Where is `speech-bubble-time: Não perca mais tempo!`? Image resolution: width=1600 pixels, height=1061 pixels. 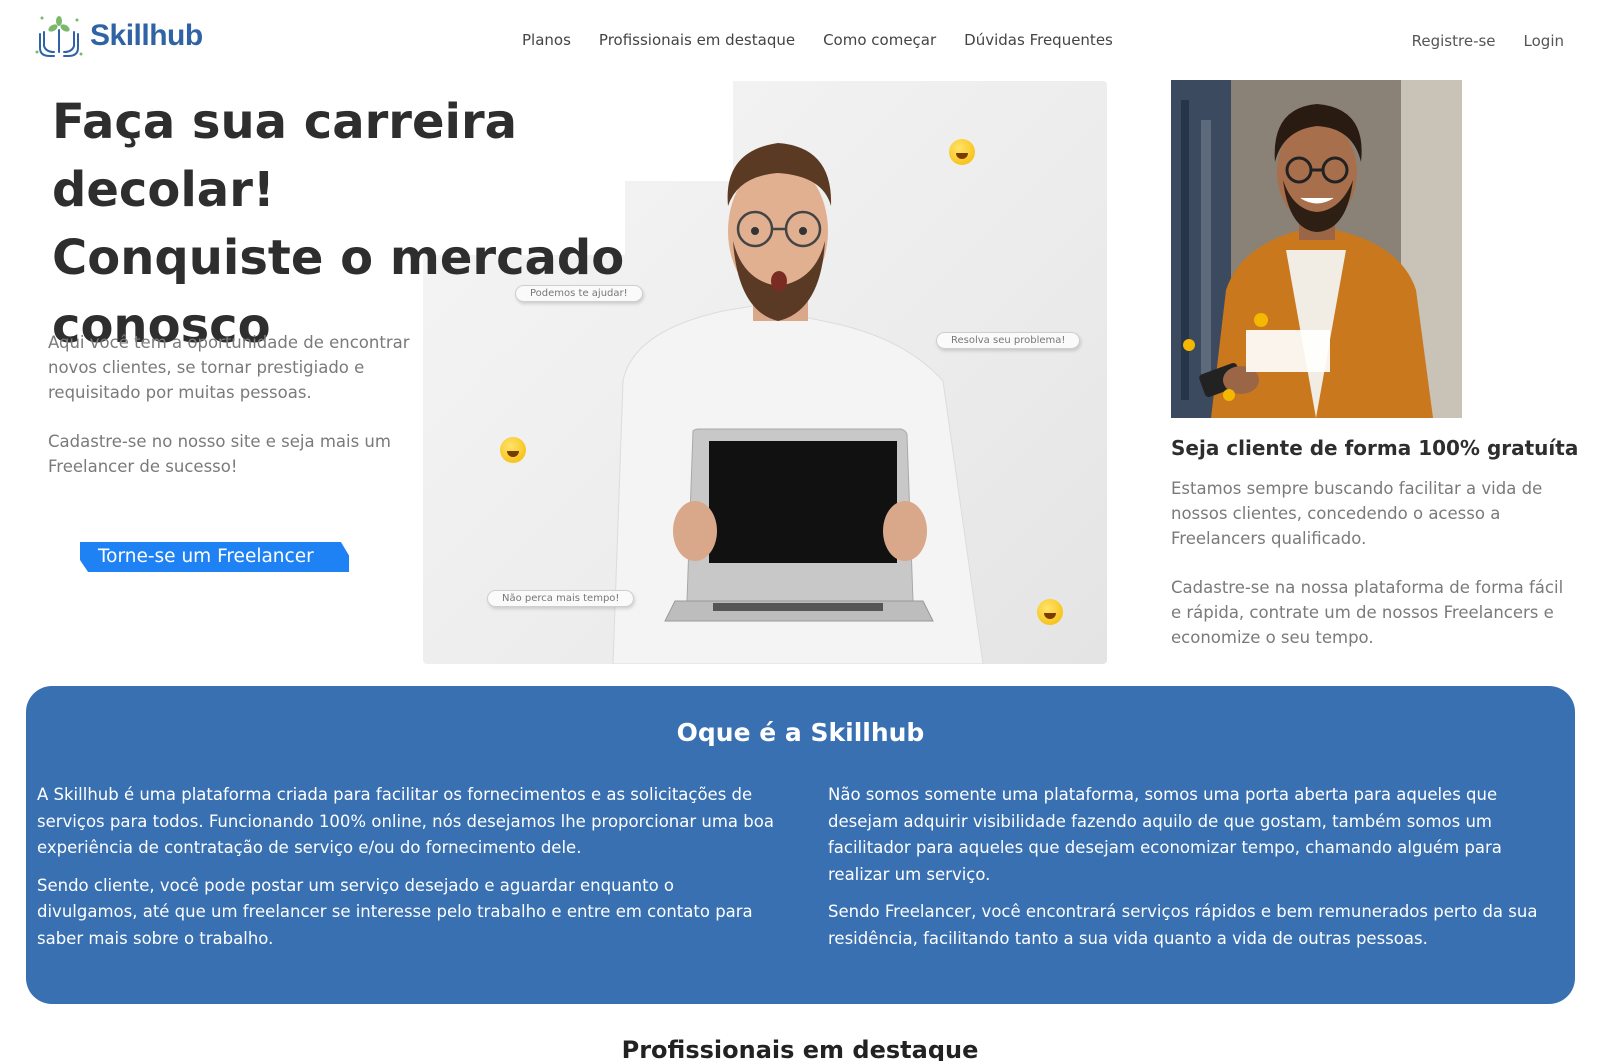
speech-bubble-time: Não perca mais tempo! is located at coordinates (561, 598).